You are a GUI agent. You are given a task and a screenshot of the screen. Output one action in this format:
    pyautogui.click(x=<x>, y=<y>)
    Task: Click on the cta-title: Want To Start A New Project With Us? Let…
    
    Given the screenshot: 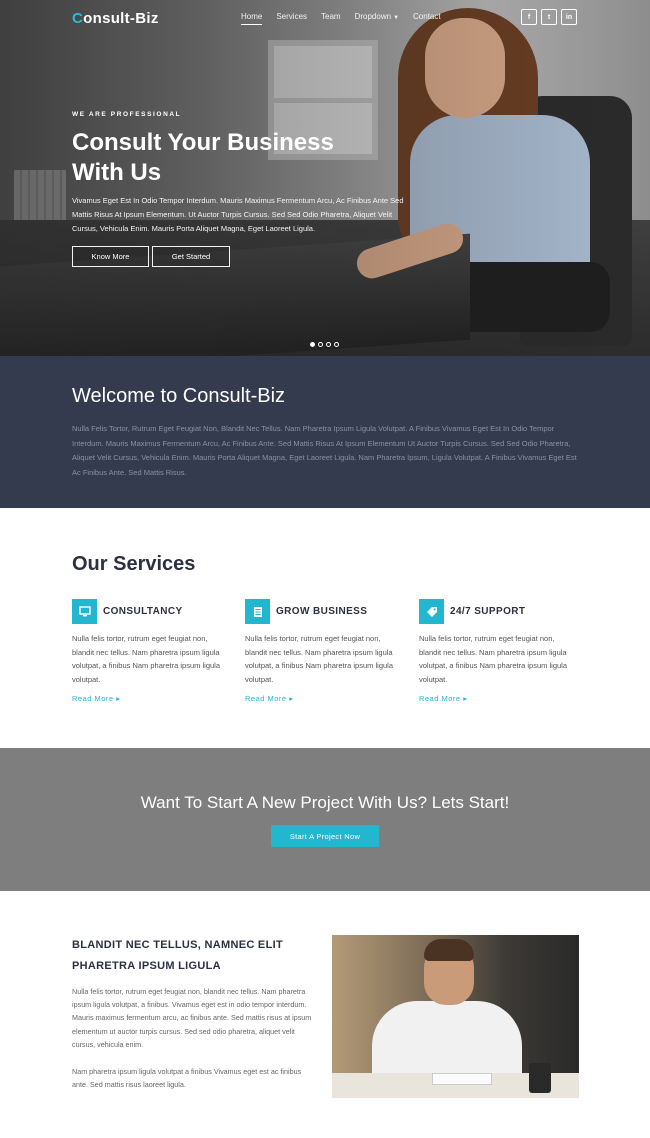 What is the action you would take?
    pyautogui.click(x=325, y=802)
    